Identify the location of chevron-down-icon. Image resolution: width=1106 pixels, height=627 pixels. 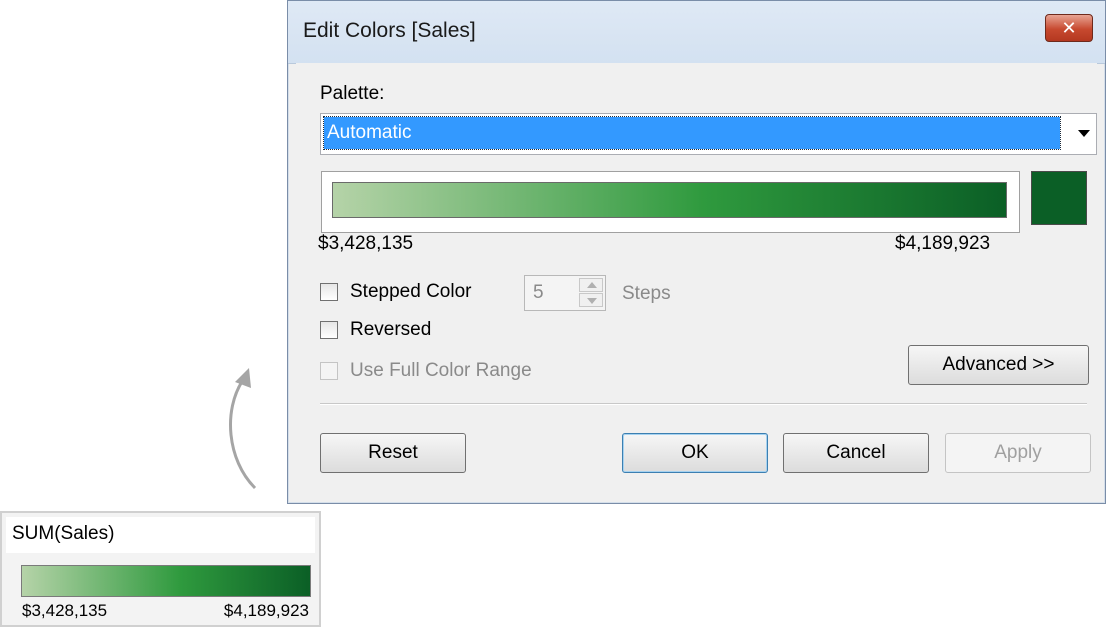
(1084, 133).